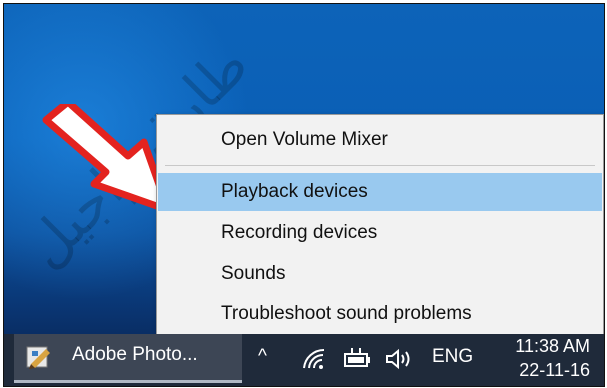  Describe the element at coordinates (304, 139) in the screenshot. I see `menu-item-label: Open Volume Mixer` at that location.